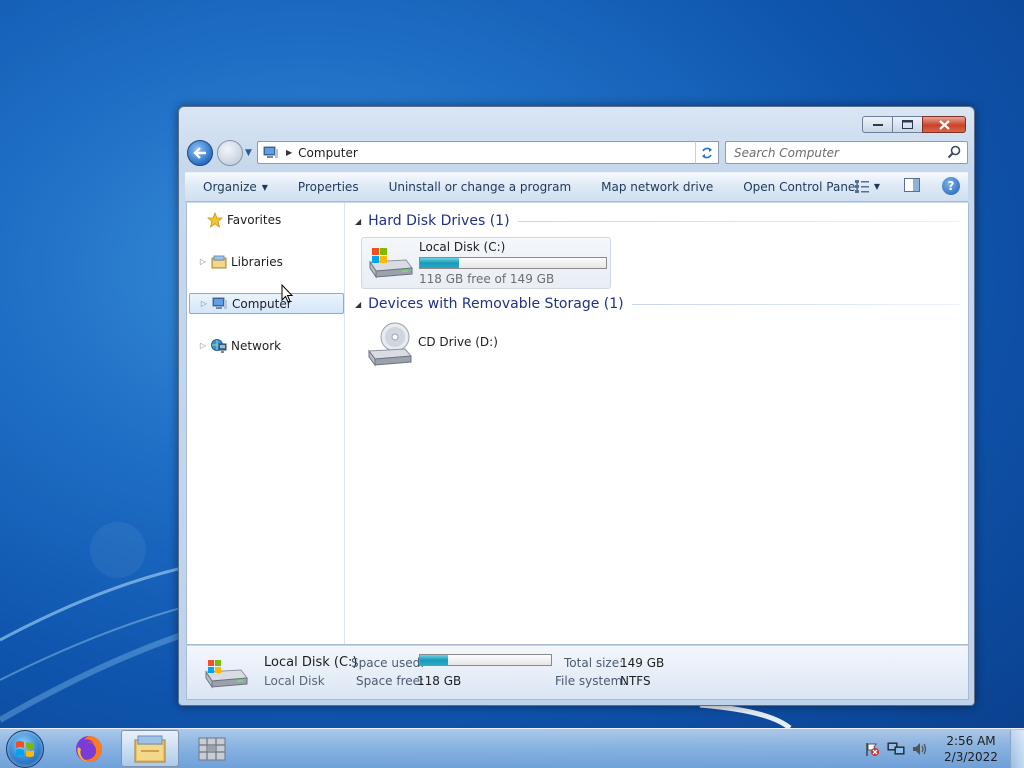 The image size is (1024, 768). Describe the element at coordinates (328, 187) in the screenshot. I see `properties-button: Properties` at that location.